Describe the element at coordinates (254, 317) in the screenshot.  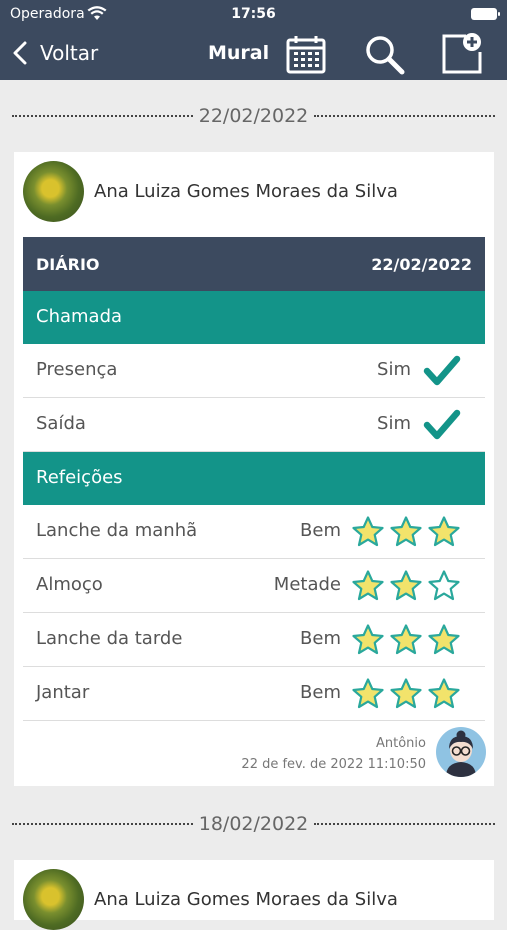
I see `section-attendance: Chamada` at that location.